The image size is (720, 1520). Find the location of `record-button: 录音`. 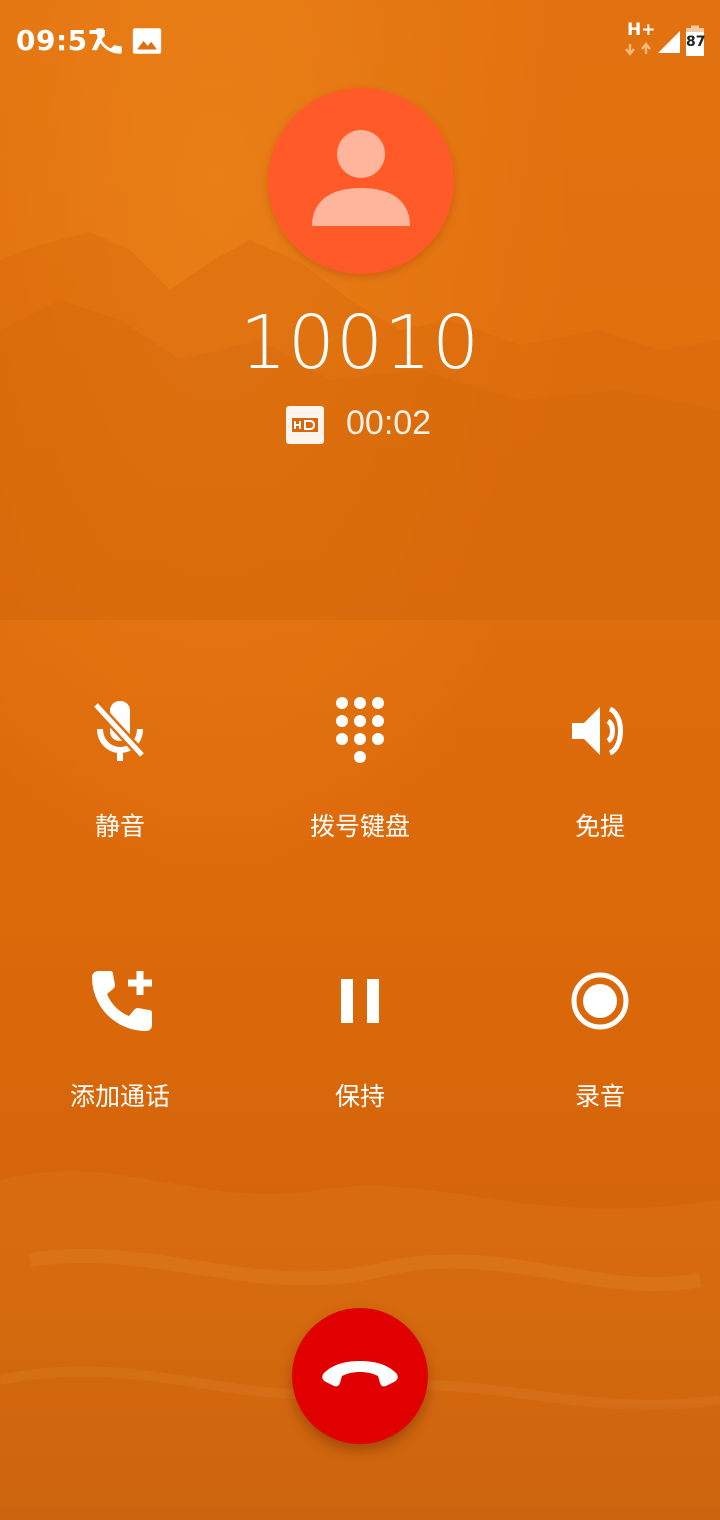

record-button: 录音 is located at coordinates (600, 1050).